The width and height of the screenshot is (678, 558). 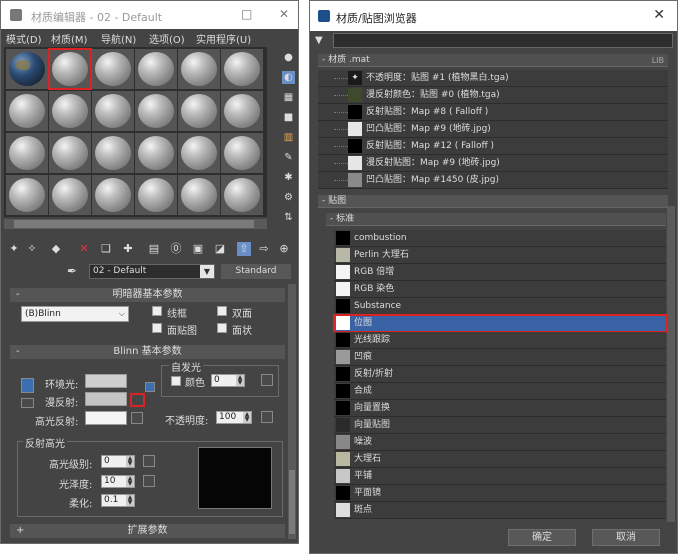 I want to click on sample-grid-horizontal-scrollbar, so click(x=135, y=224).